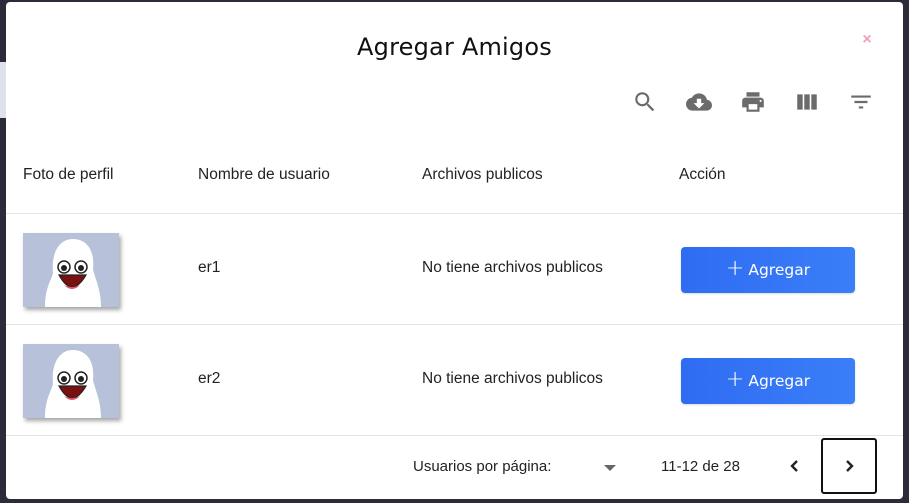 The height and width of the screenshot is (503, 909). I want to click on header-files: Archivos publicos, so click(482, 175).